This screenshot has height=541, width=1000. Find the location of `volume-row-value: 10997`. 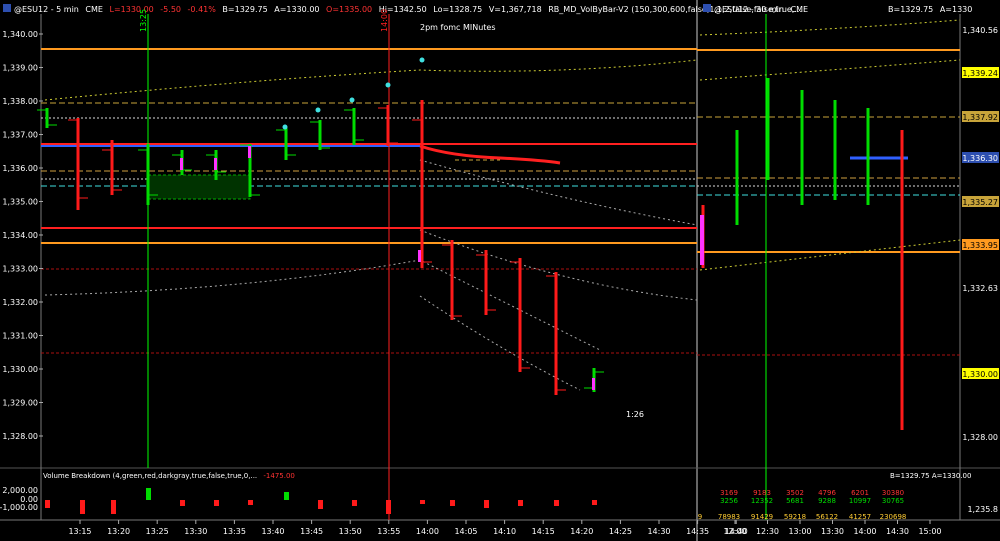

volume-row-value: 10997 is located at coordinates (860, 501).